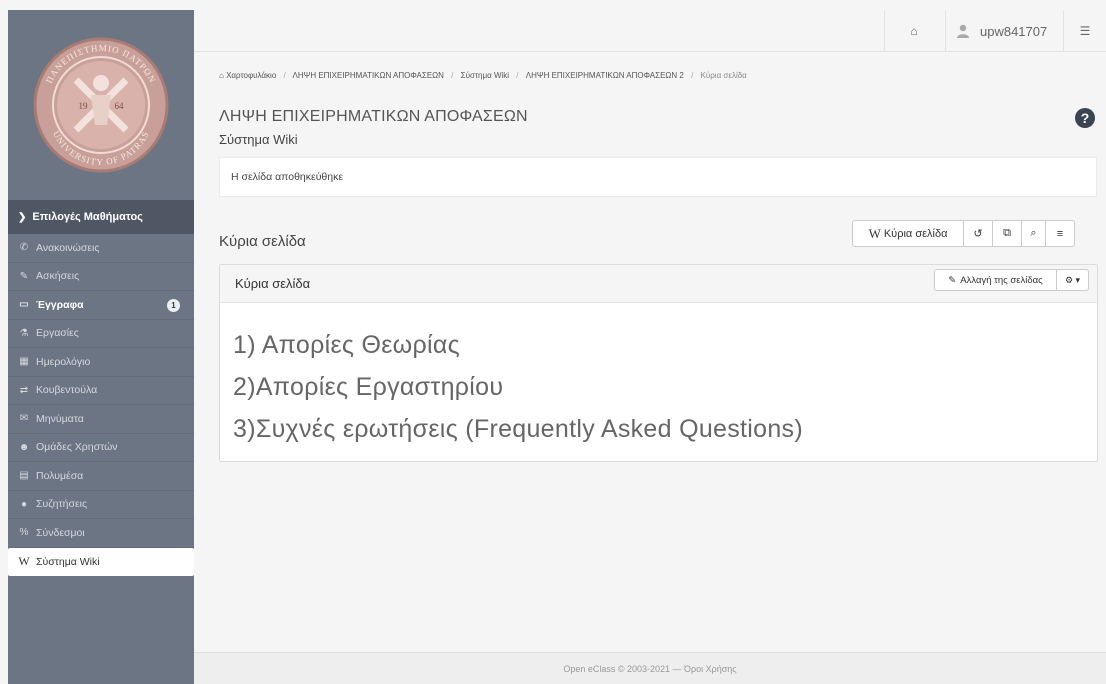  I want to click on sidebar-item-discussions: ● Συζητήσεις, so click(101, 505).